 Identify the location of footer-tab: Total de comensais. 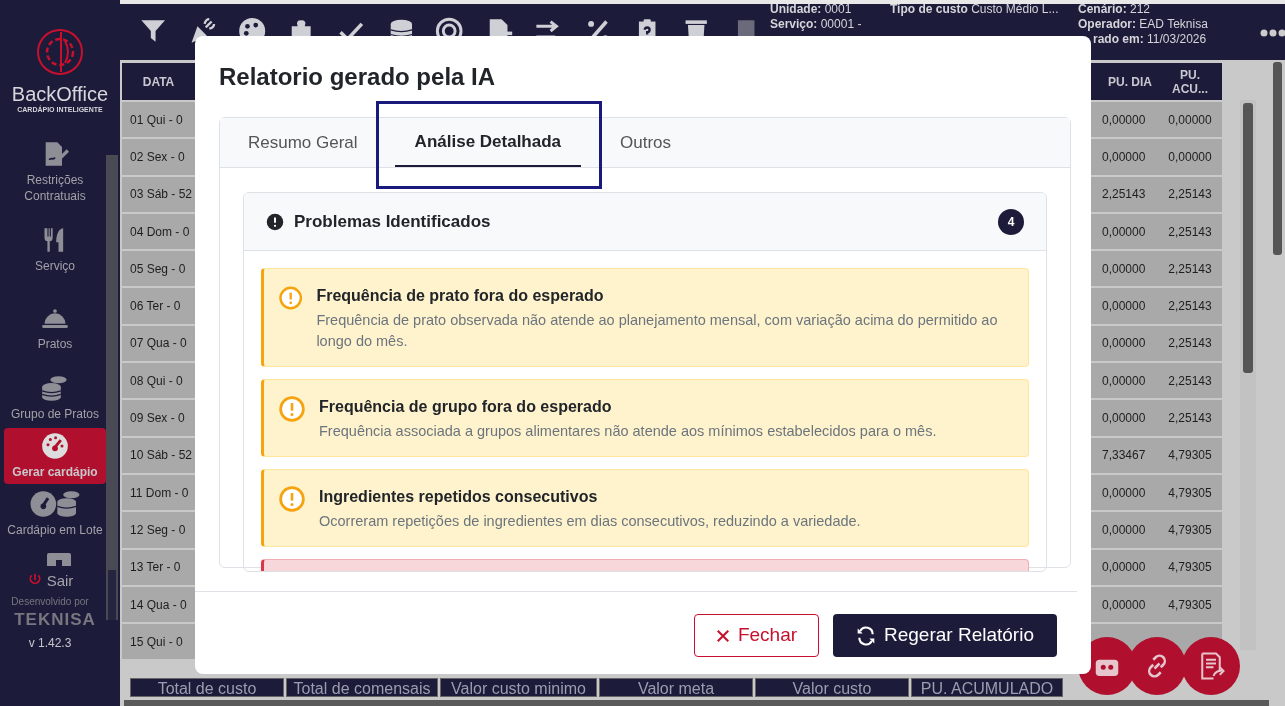
(362, 688).